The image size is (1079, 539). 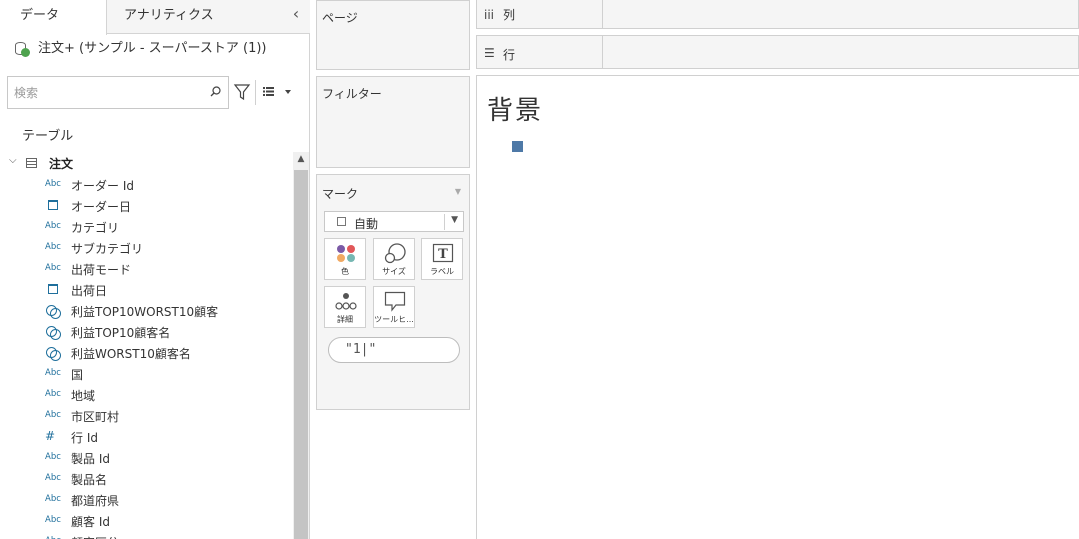 What do you see at coordinates (777, 52) in the screenshot?
I see `rows-shelf: ☰ 行` at bounding box center [777, 52].